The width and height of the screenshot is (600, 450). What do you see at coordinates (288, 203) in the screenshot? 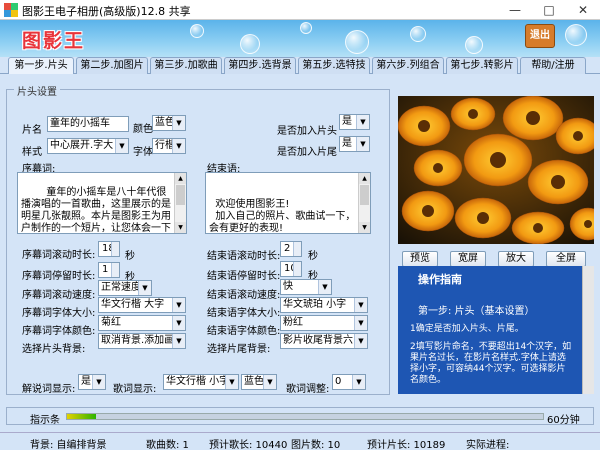
I see `ending-textarea: 欢迎使用图影王! 加入自己的照片、歌曲试一下，会有更好的表现! ▲ ▼` at bounding box center [288, 203].